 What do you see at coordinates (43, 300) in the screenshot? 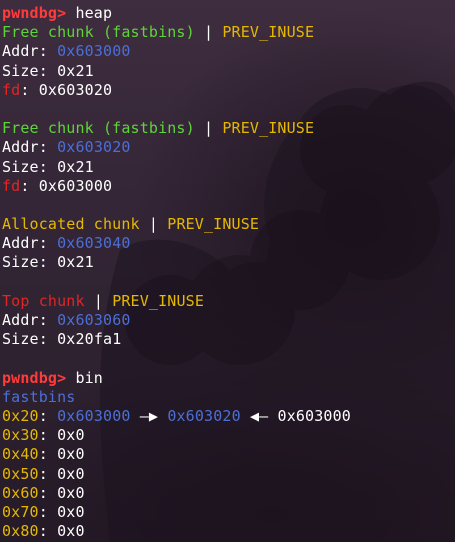
I see `chunk-title: Top chunk` at bounding box center [43, 300].